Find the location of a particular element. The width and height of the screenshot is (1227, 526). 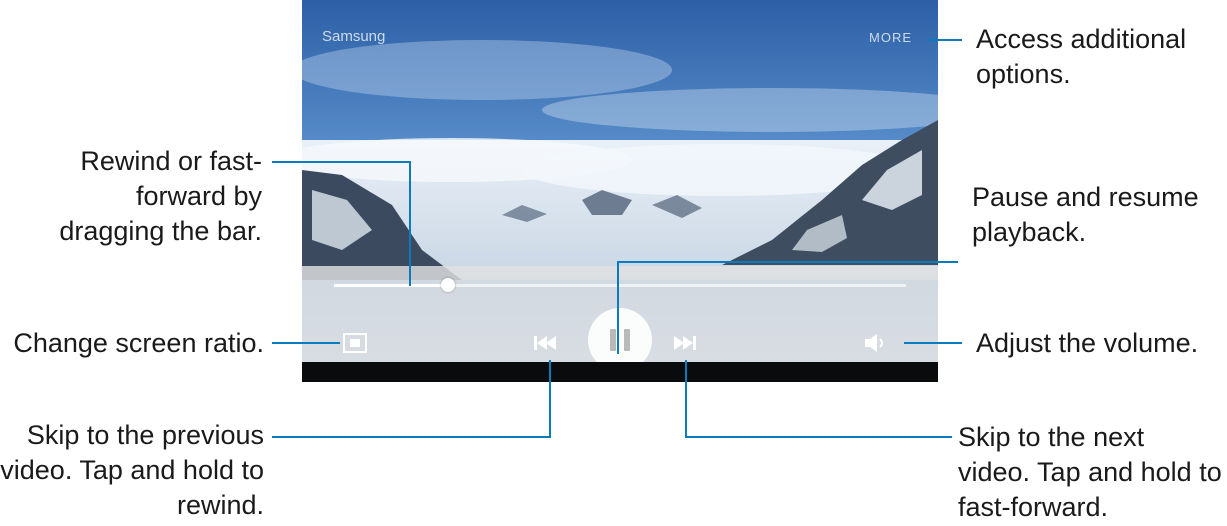

volume-icon is located at coordinates (874, 343).